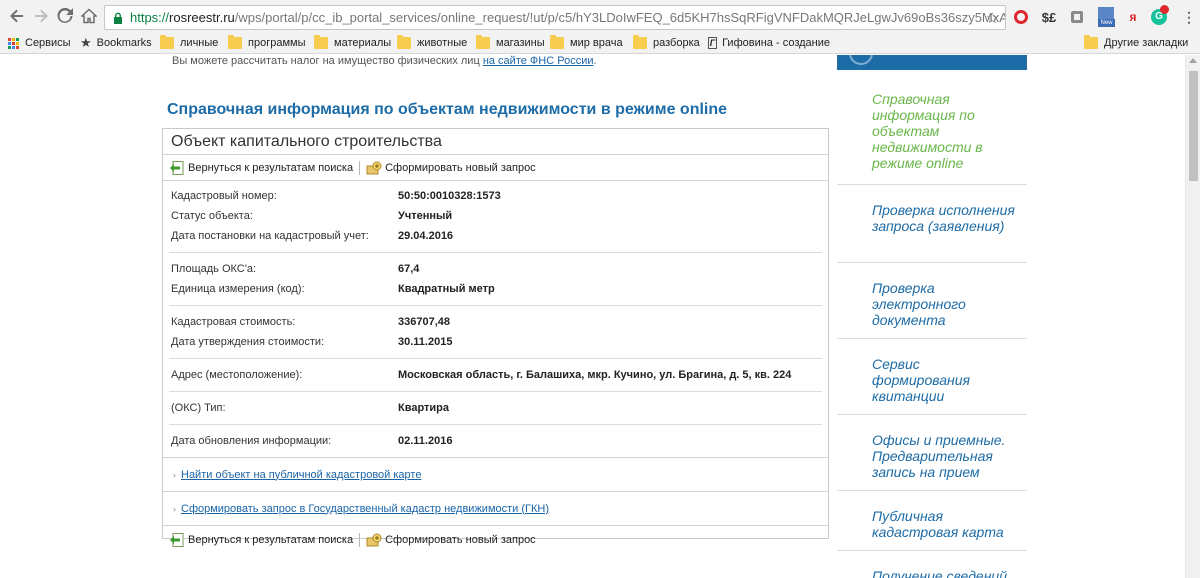 Image resolution: width=1200 pixels, height=578 pixels. I want to click on field-group-update: Дата обновления информации: 02.11.2016, so click(495, 441).